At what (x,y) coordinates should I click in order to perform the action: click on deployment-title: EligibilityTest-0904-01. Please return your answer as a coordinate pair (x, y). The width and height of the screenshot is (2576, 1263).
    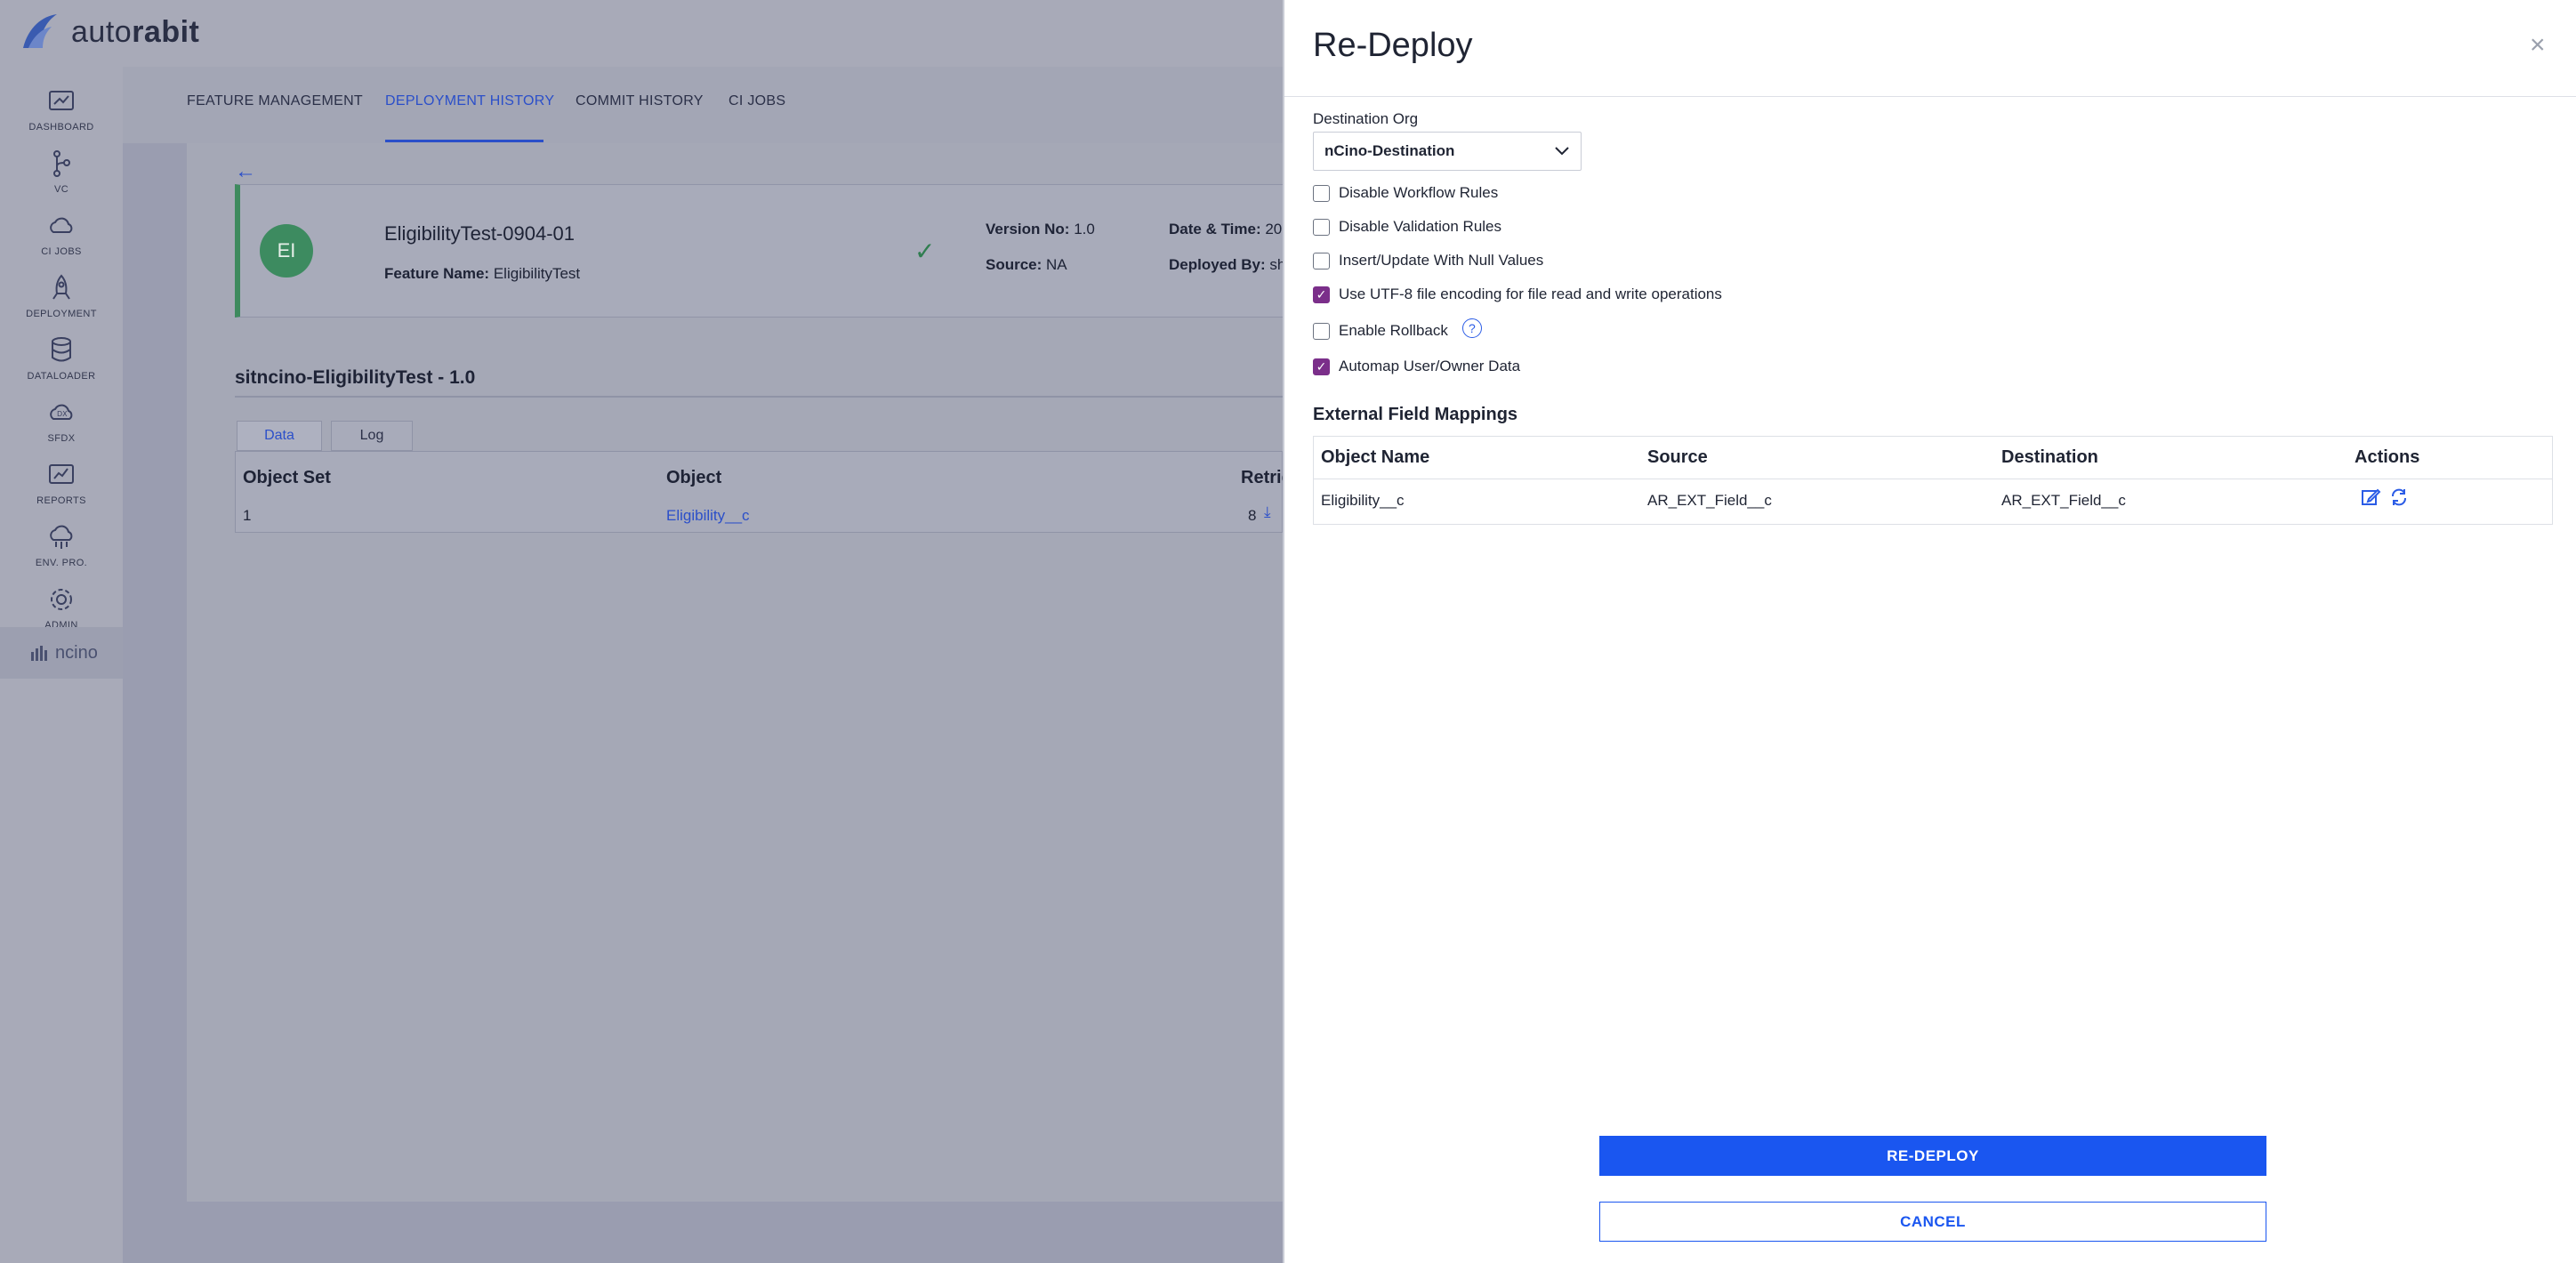
    Looking at the image, I should click on (479, 233).